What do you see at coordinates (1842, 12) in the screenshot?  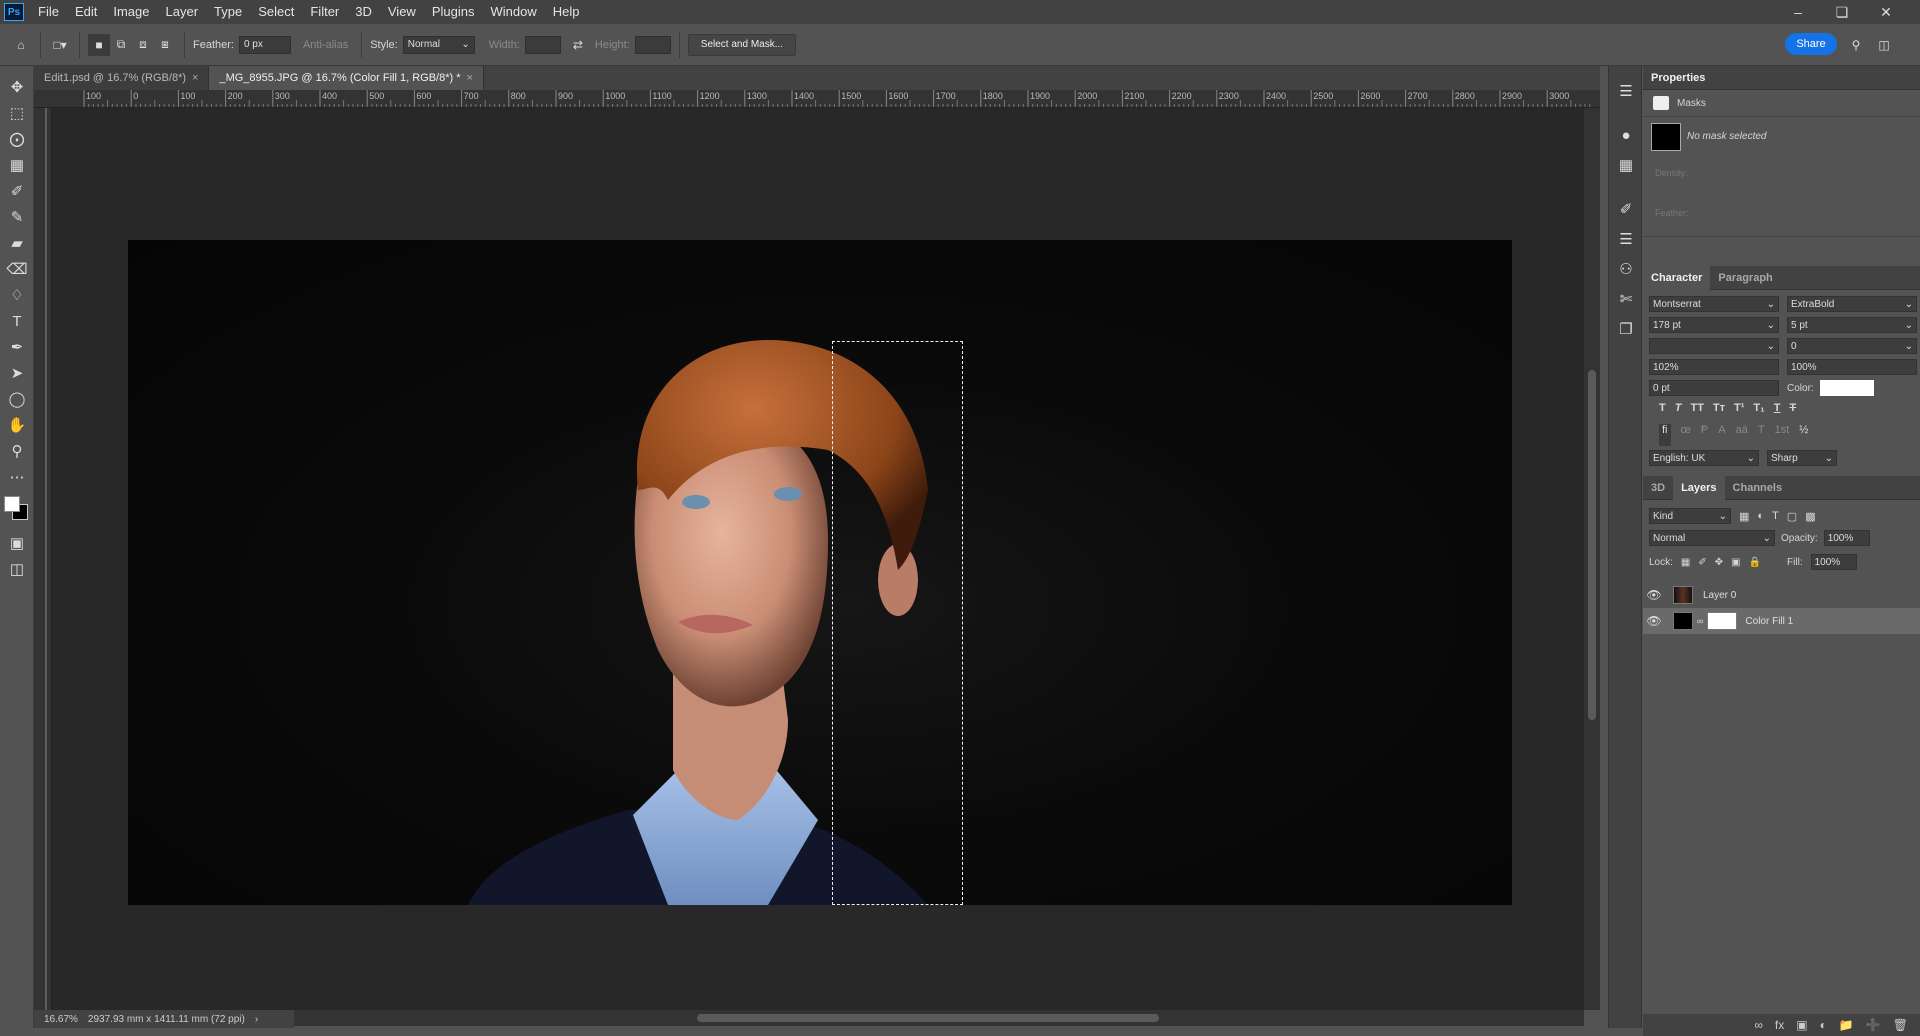 I see `restore-icon: ❏` at bounding box center [1842, 12].